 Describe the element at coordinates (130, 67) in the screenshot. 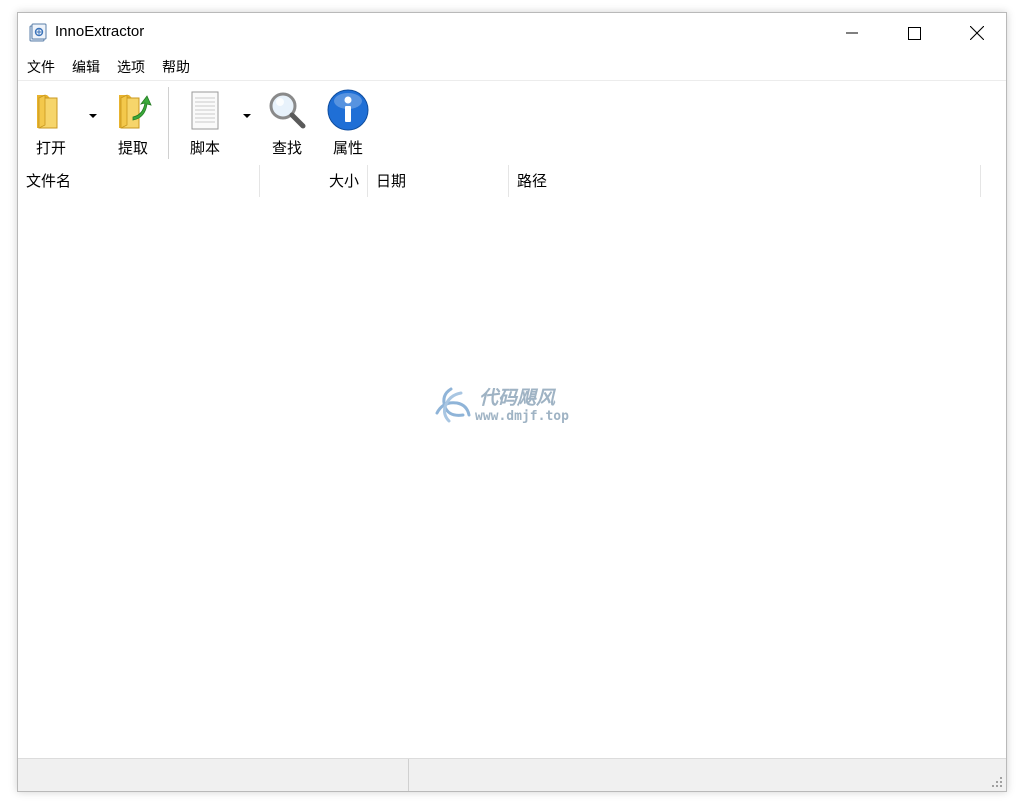

I see `menu-options: 选项` at that location.